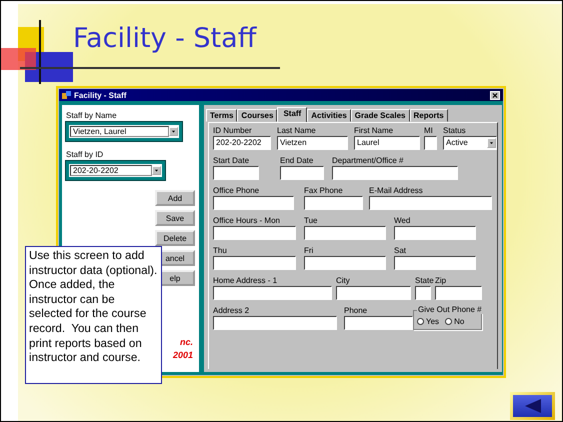 The image size is (563, 422). What do you see at coordinates (297, 160) in the screenshot?
I see `field-label: End Date` at bounding box center [297, 160].